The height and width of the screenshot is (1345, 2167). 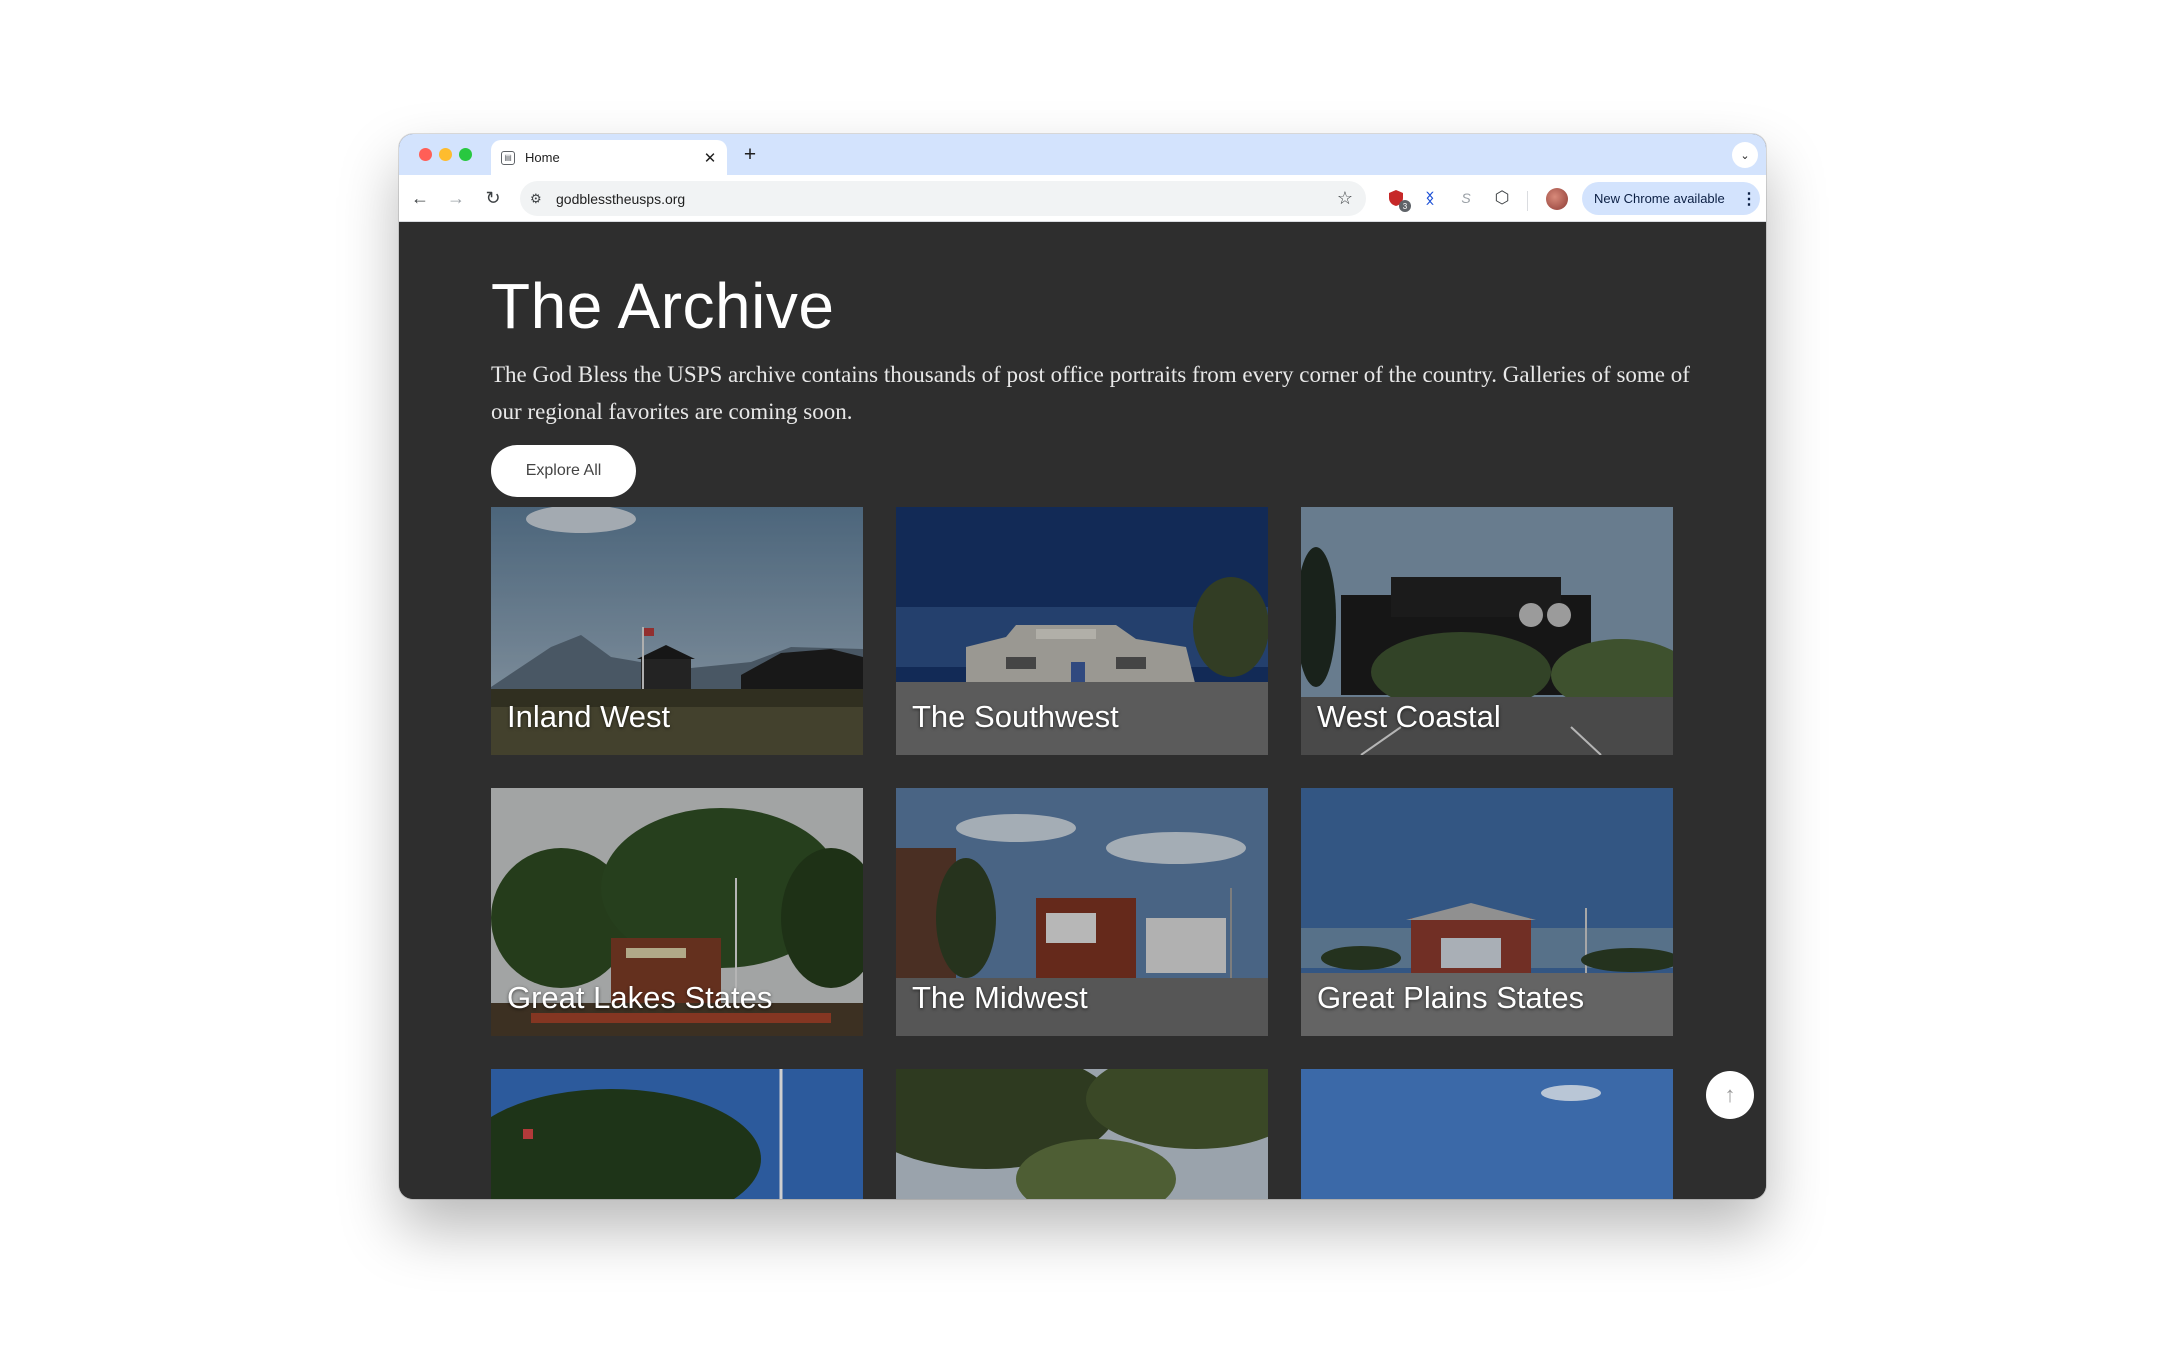 I want to click on address-bar: ⚙ godblesstheusps.org ☆, so click(x=943, y=198).